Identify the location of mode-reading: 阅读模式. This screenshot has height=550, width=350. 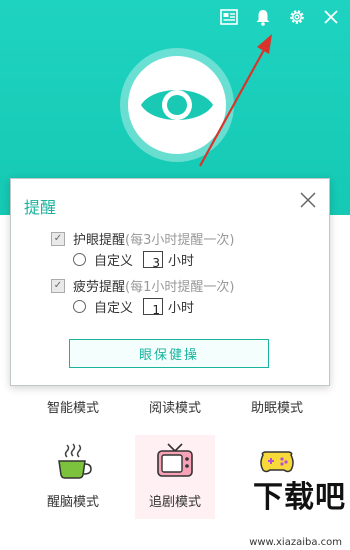
(175, 406).